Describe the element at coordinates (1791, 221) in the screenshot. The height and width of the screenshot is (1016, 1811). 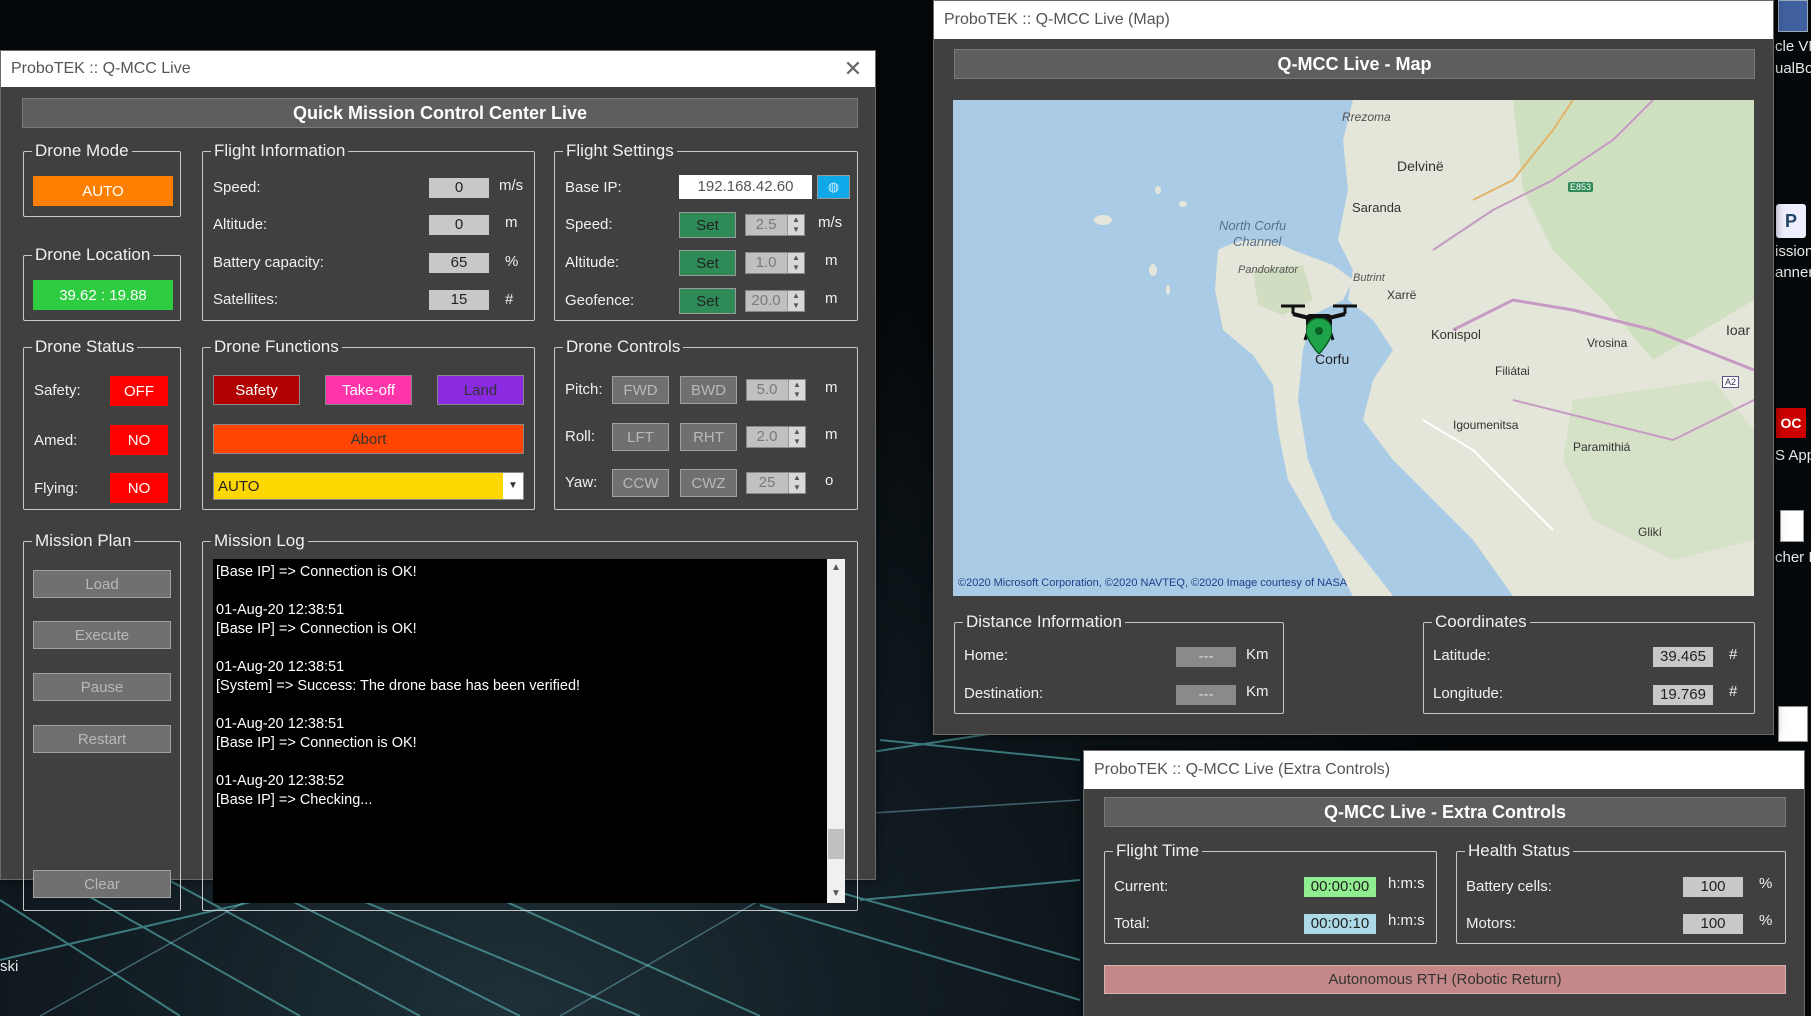
I see `mission-planner-icon: P` at that location.